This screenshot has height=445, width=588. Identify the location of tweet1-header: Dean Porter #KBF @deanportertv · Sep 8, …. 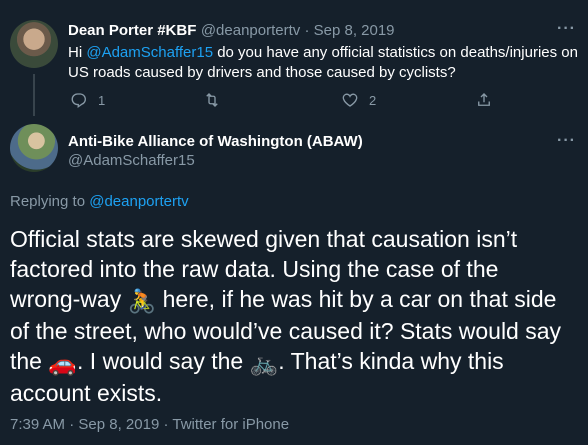
(231, 31).